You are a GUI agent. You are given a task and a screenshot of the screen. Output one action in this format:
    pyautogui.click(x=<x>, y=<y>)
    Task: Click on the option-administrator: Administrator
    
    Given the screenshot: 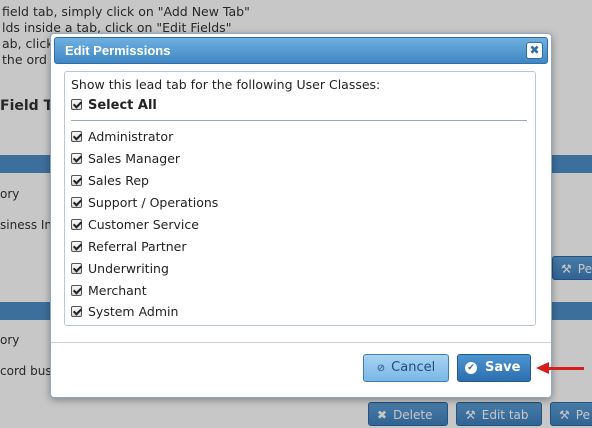 What is the action you would take?
    pyautogui.click(x=122, y=136)
    